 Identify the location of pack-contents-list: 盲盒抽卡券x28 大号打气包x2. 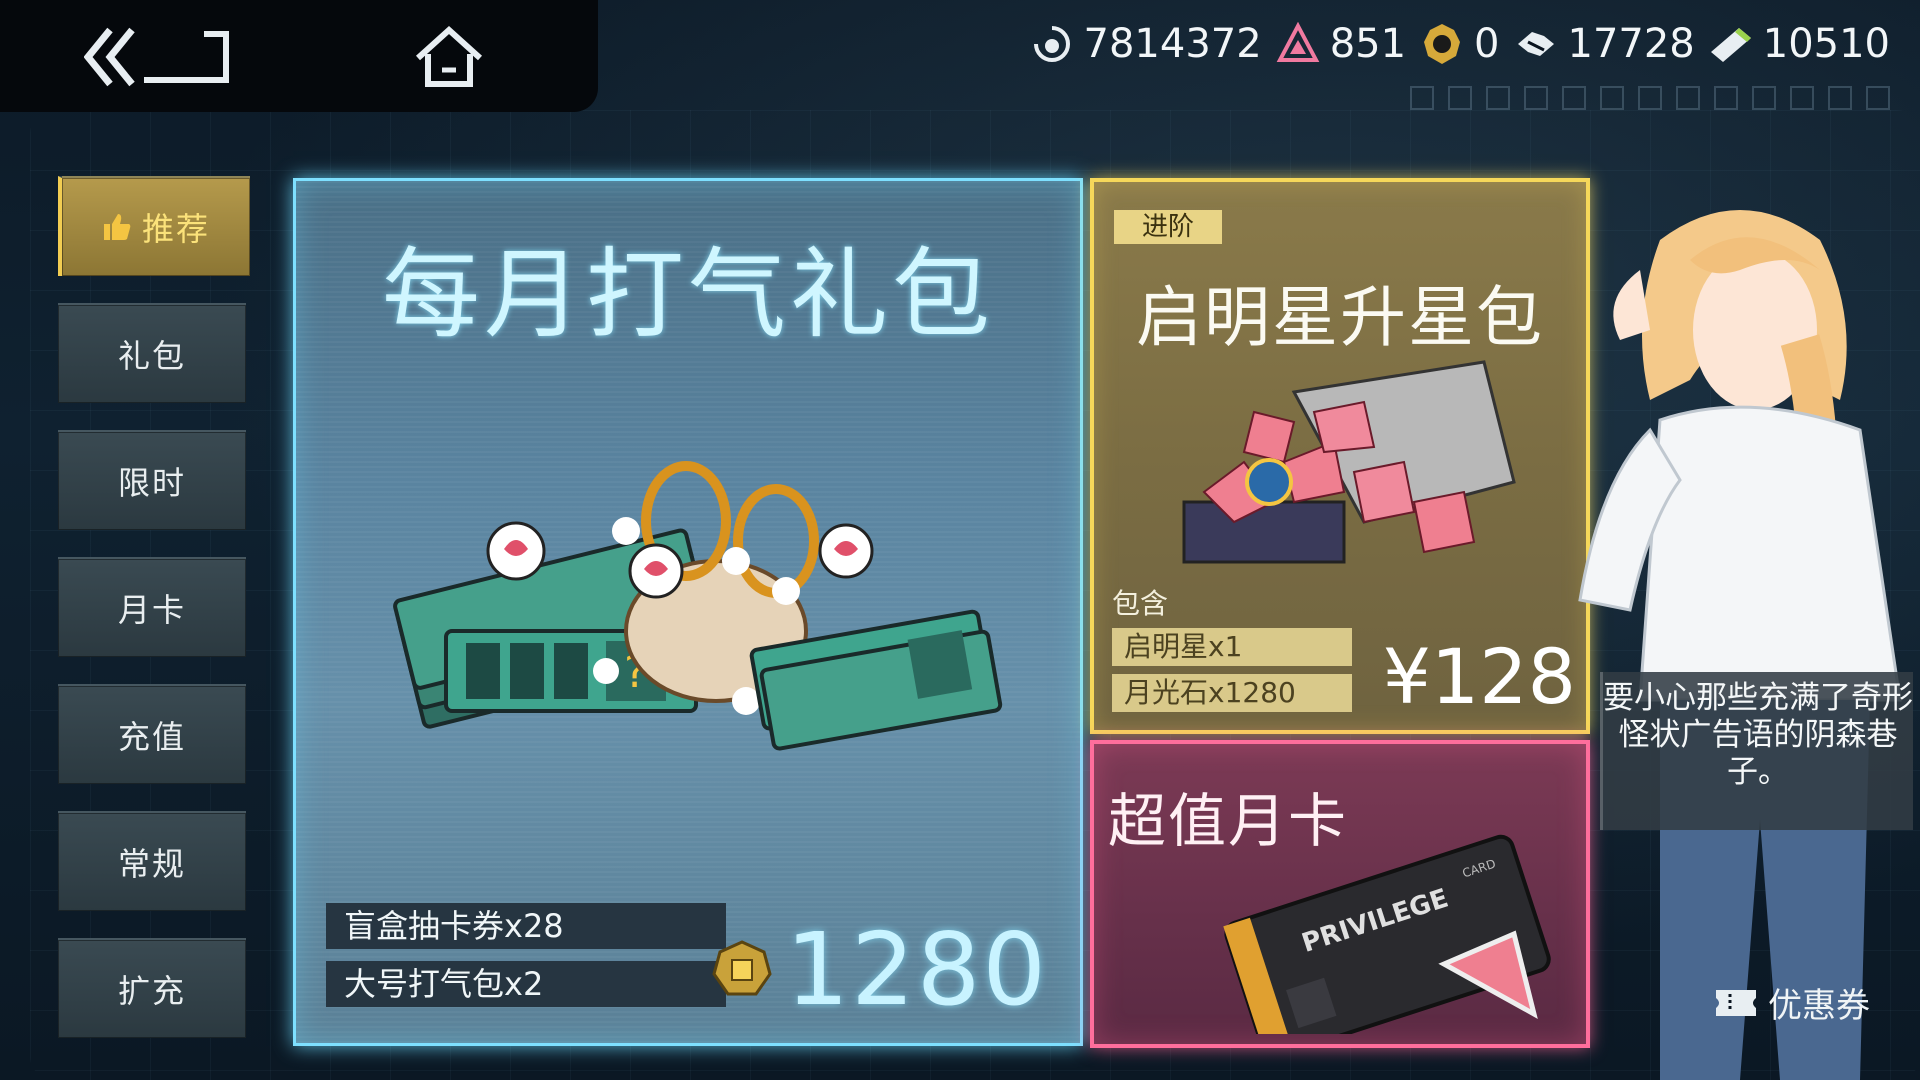
(526, 961).